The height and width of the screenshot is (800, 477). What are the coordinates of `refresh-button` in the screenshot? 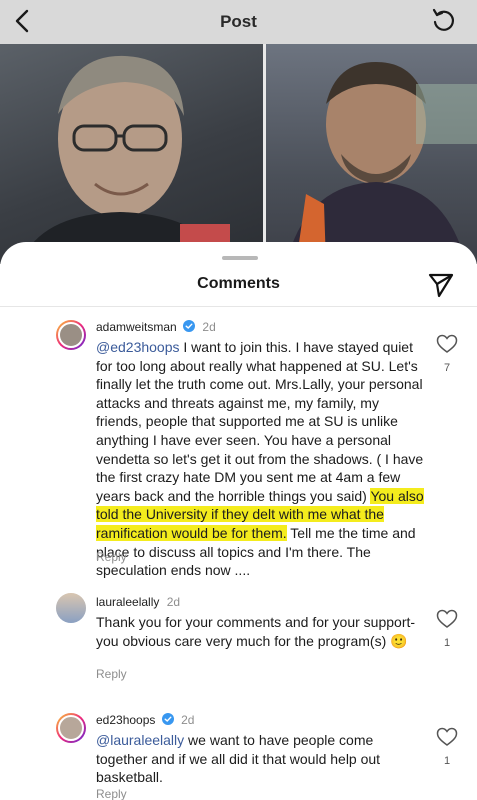 It's located at (444, 21).